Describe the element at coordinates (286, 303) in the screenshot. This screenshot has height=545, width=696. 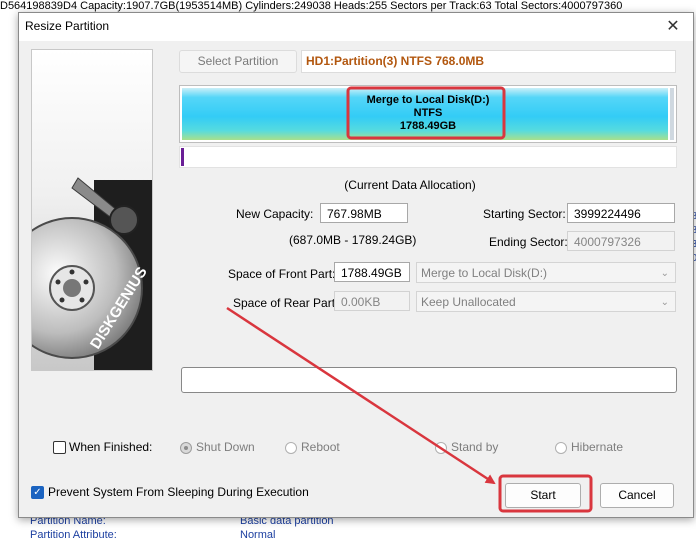
I see `rear-part-label: Space of Rear Part:` at that location.